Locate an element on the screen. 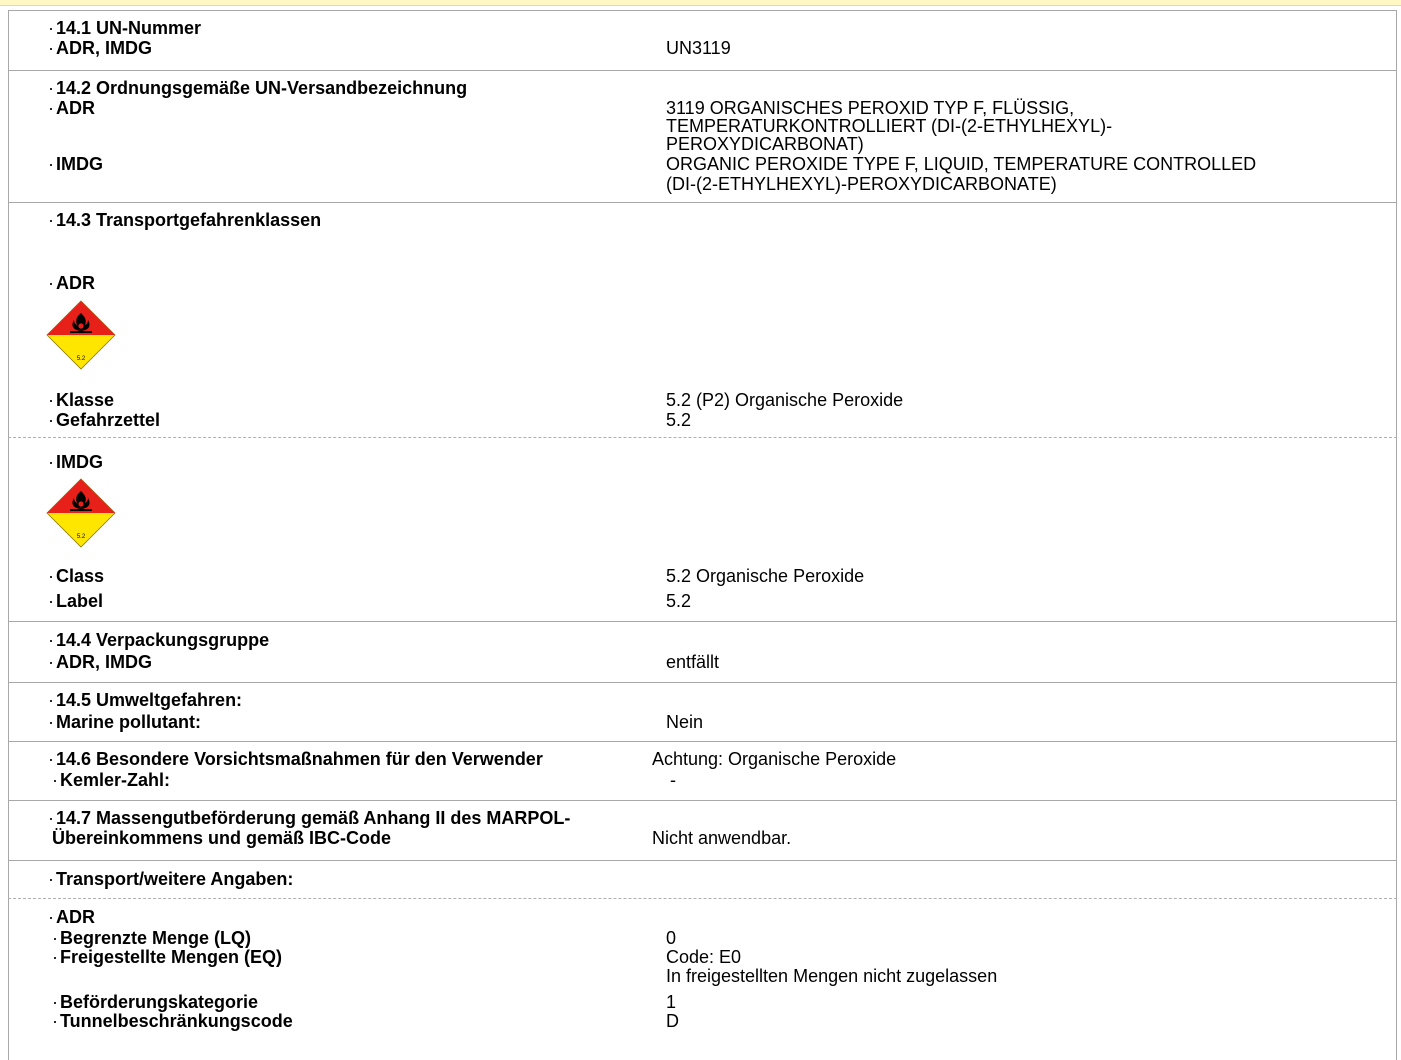 This screenshot has height=1060, width=1401. section-14-3-imdg-tag-label: Label is located at coordinates (75, 601).